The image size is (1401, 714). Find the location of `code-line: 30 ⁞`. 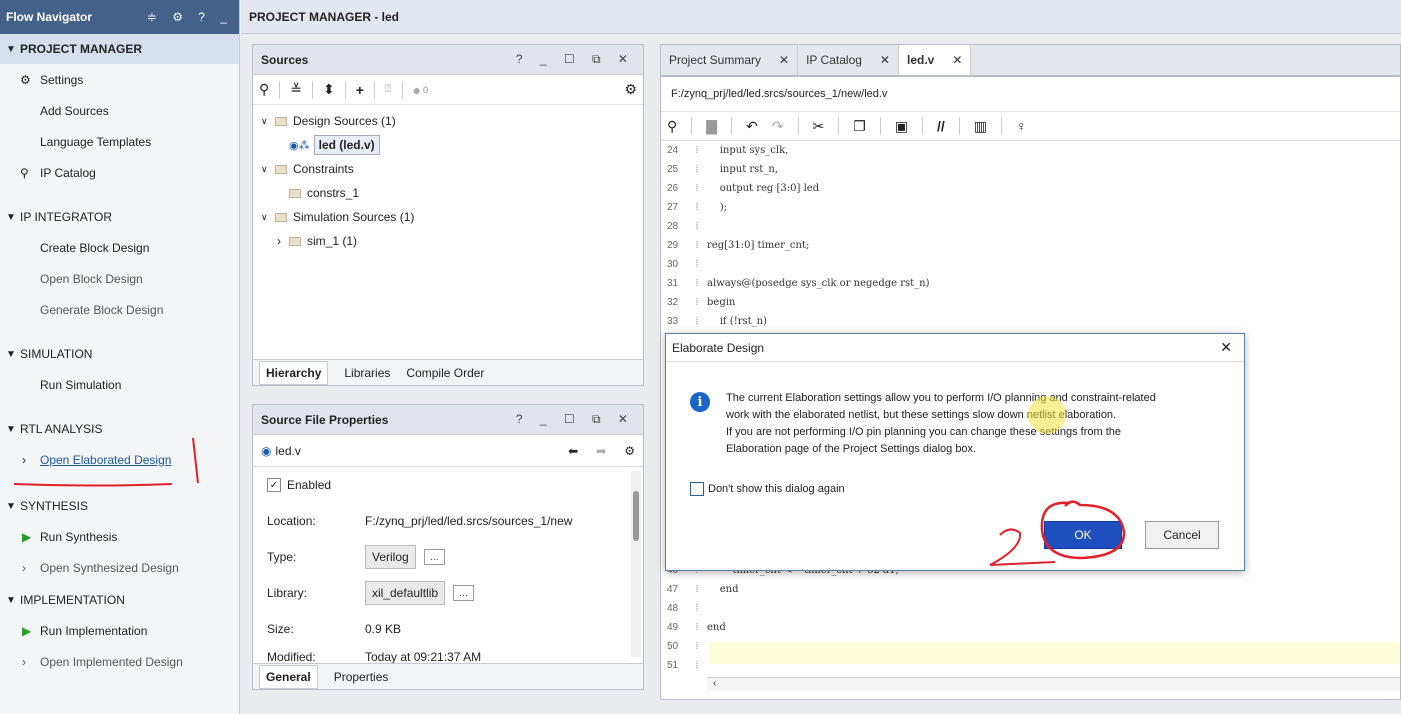

code-line: 30 ⁞ is located at coordinates (684, 264).